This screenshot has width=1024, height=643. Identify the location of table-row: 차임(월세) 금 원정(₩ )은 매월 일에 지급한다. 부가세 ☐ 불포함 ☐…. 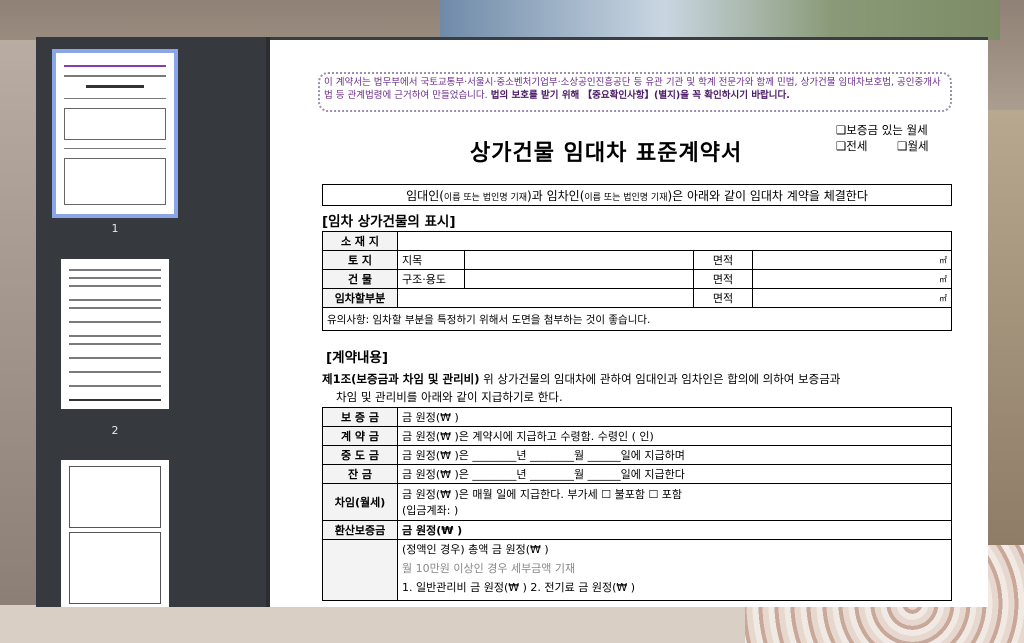
(637, 502).